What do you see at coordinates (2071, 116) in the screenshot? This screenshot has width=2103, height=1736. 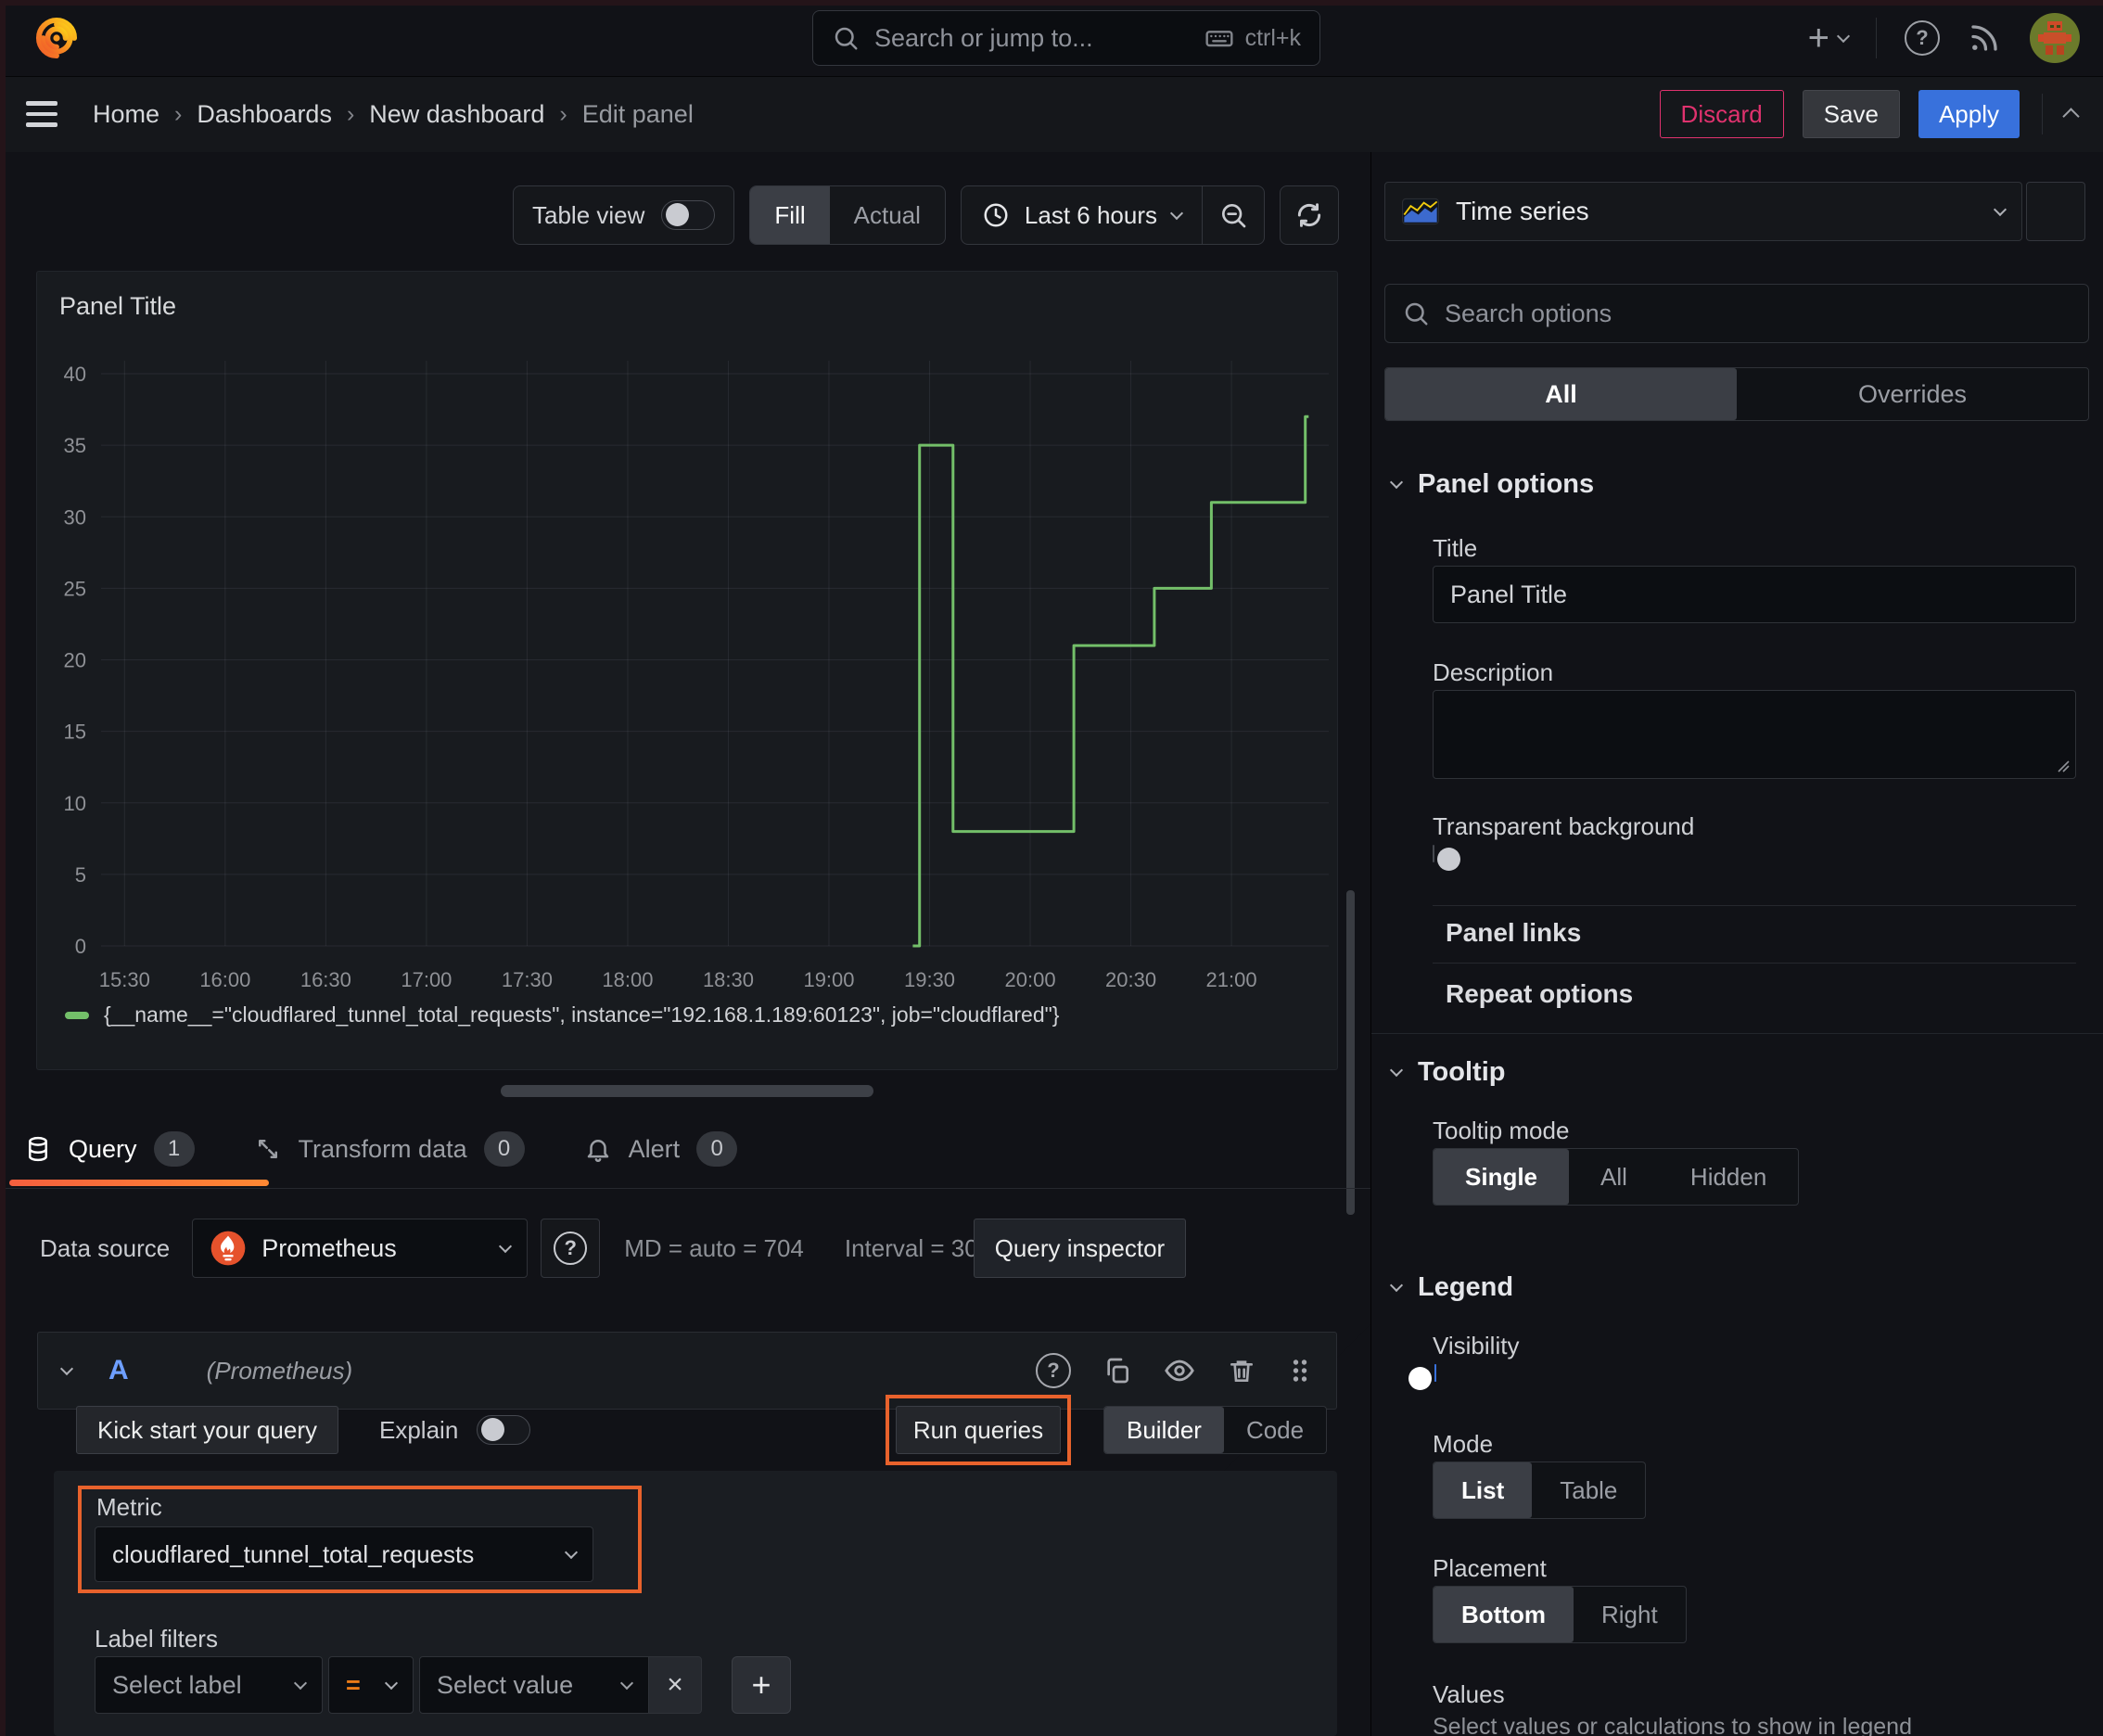 I see `collapse-options-pane-icon` at bounding box center [2071, 116].